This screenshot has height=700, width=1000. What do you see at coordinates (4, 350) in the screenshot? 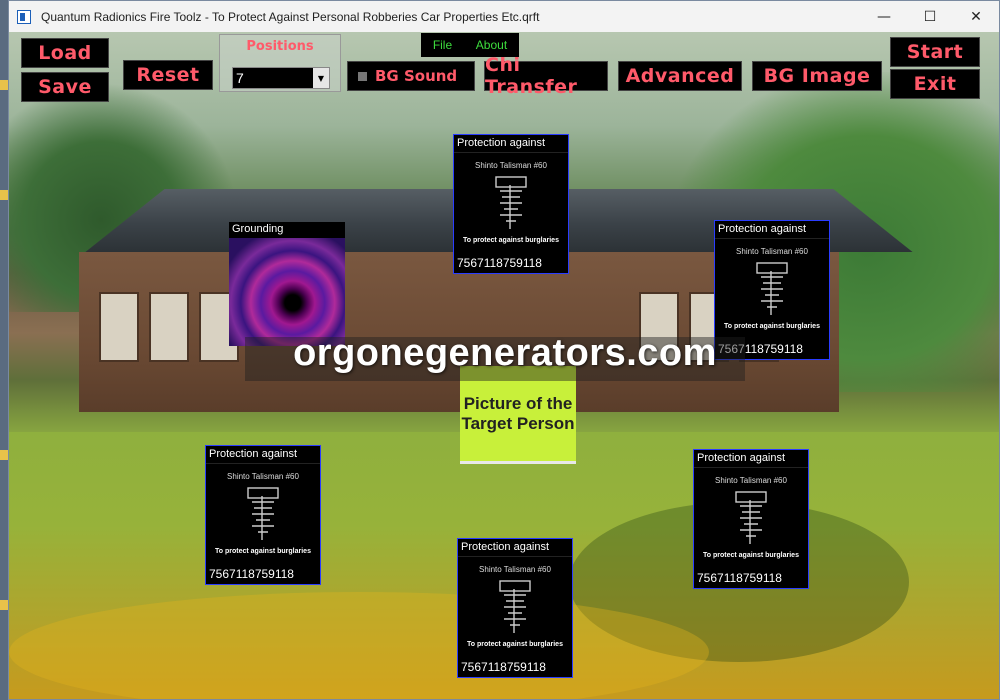
I see `desktop-edge` at bounding box center [4, 350].